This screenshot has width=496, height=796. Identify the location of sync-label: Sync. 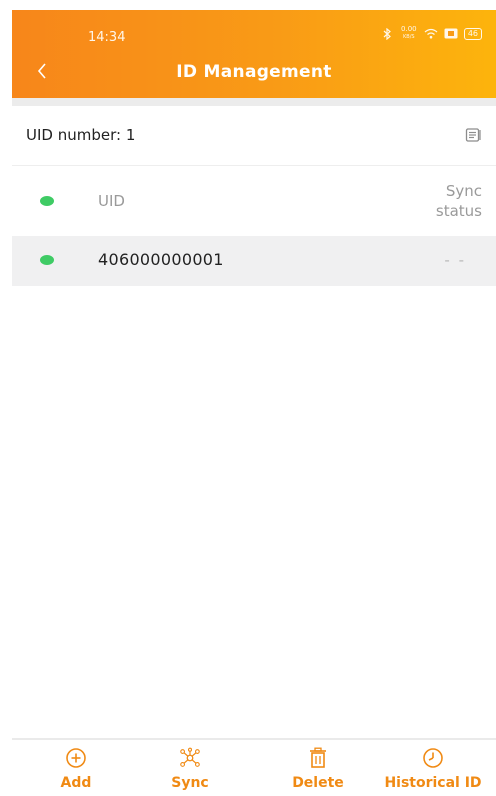
(190, 783).